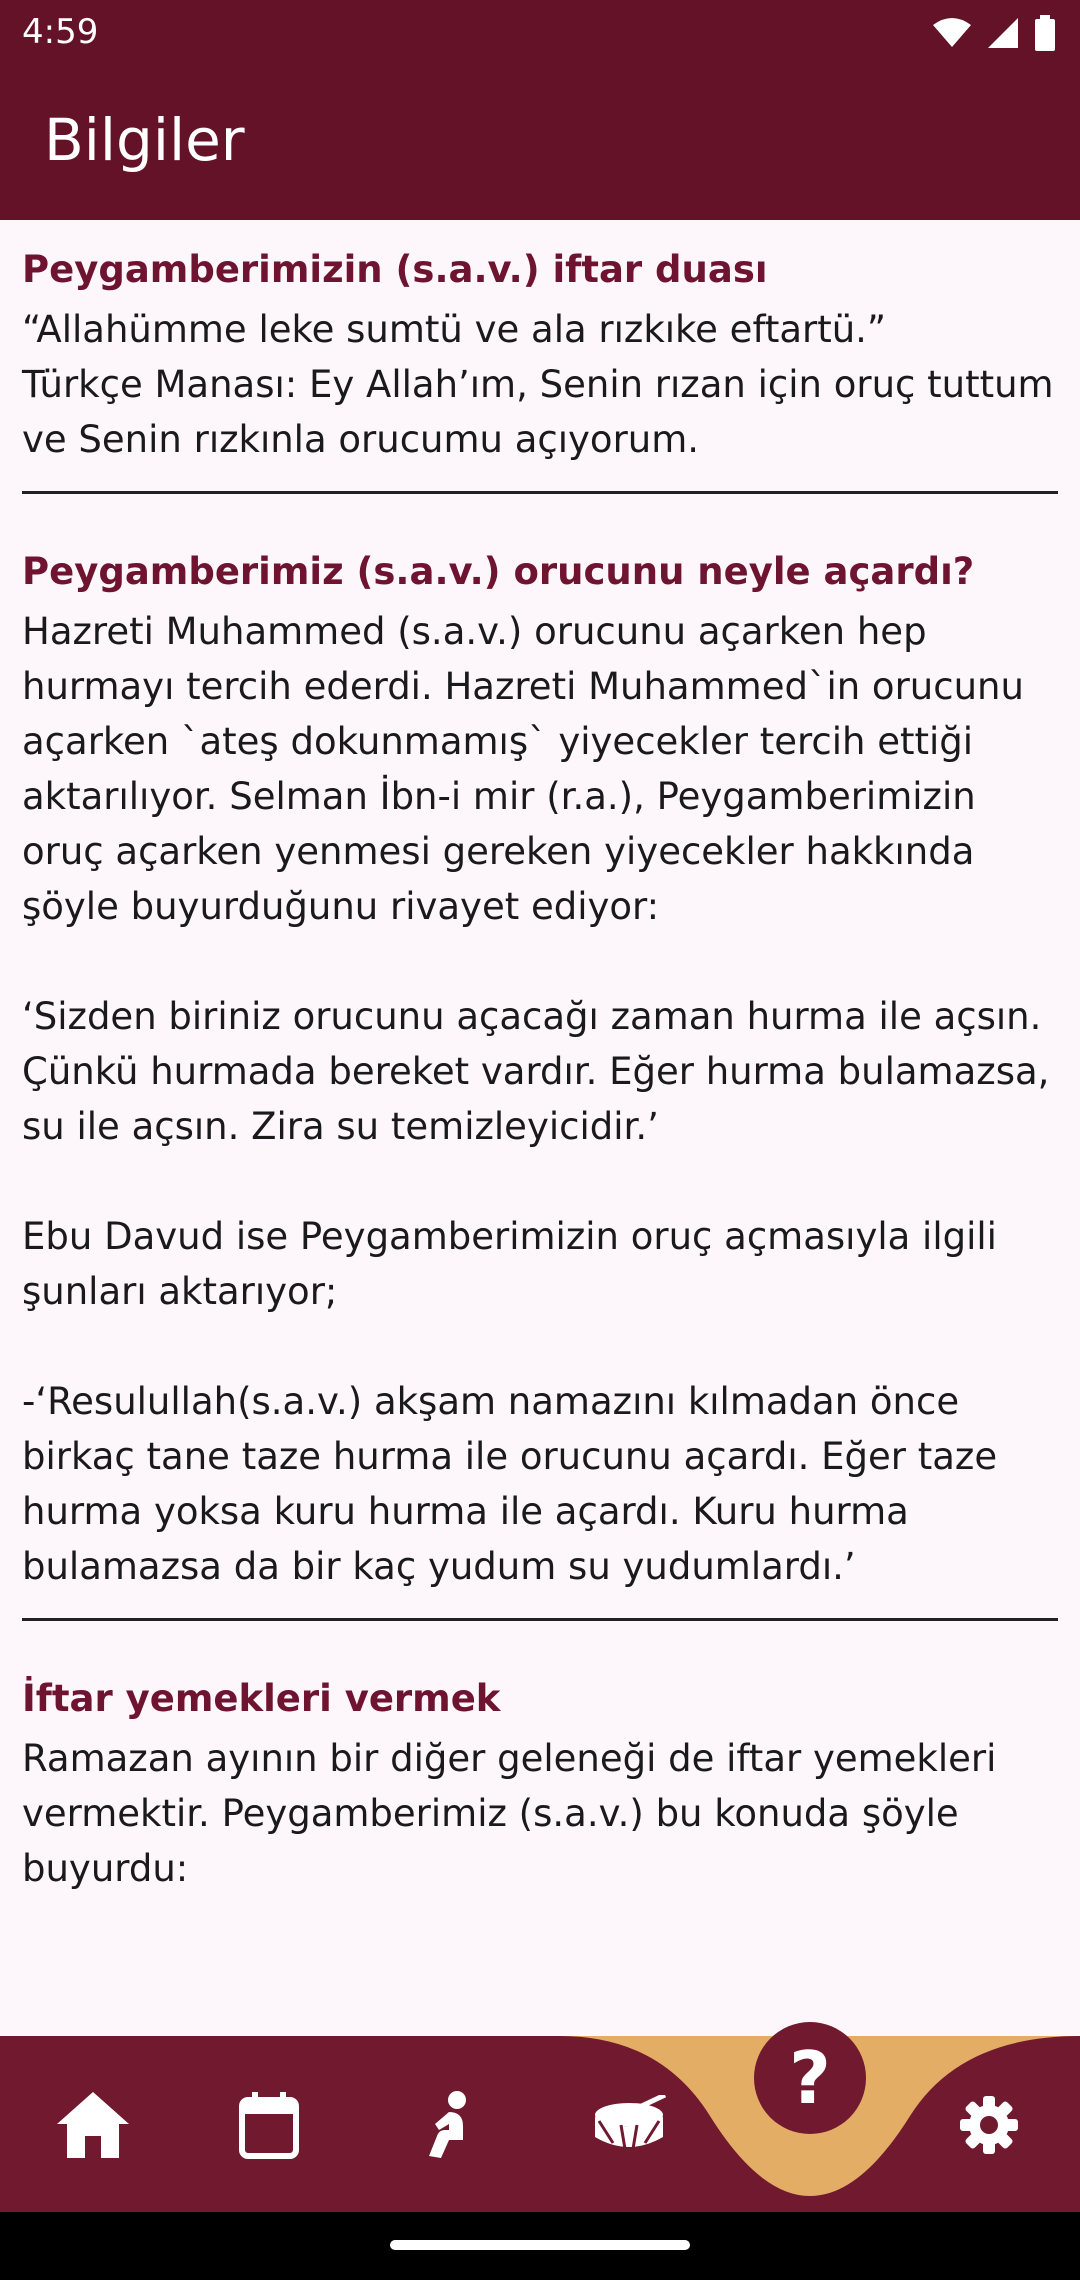  I want to click on calendar-icon, so click(269, 2125).